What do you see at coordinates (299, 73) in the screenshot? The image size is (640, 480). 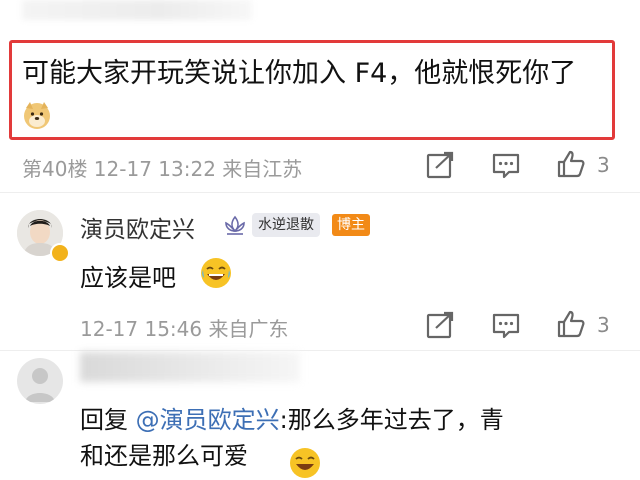 I see `comment-text: 可能大家开玩笑说让你加入 F4，他就恨死你了` at bounding box center [299, 73].